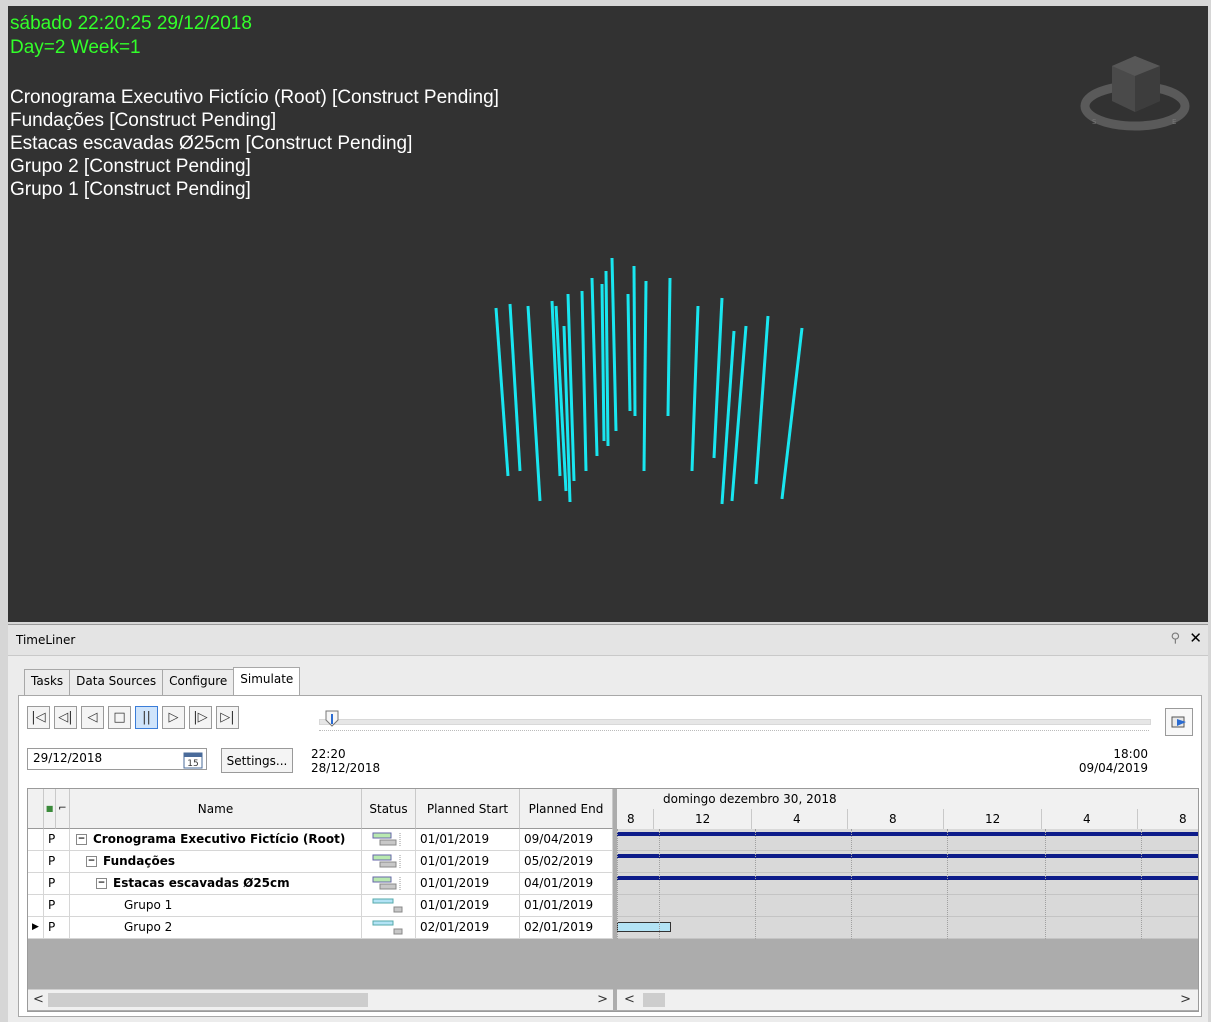 Image resolution: width=1211 pixels, height=1022 pixels. Describe the element at coordinates (468, 809) in the screenshot. I see `planned-start-col-header: Planned Start` at that location.